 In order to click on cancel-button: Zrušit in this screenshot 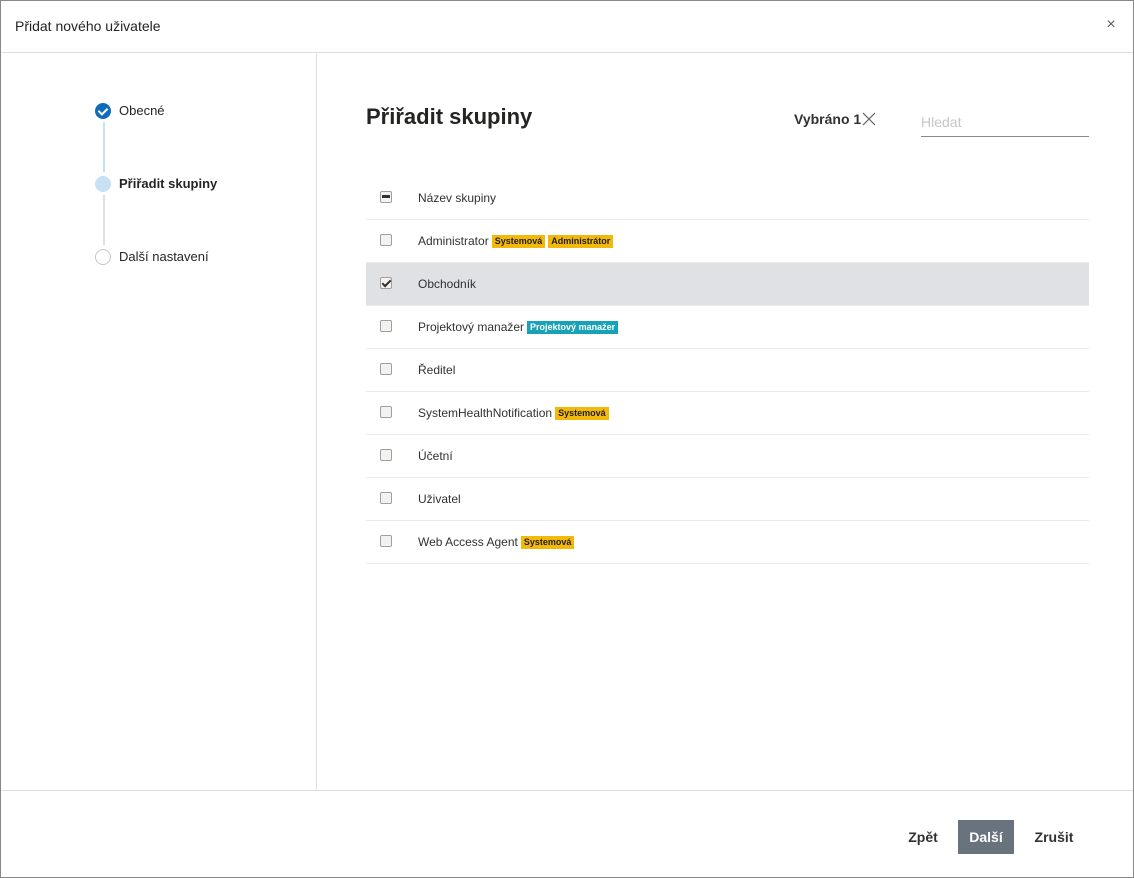, I will do `click(1054, 837)`.